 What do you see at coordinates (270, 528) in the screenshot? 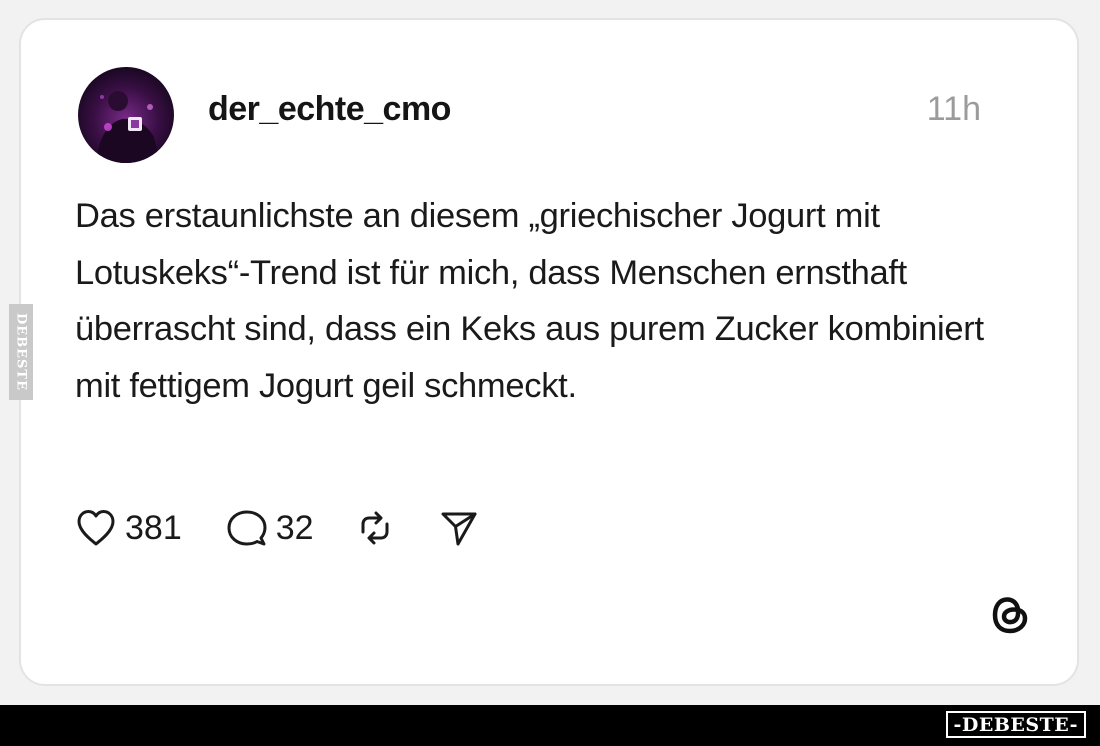
I see `comment-button: 32` at bounding box center [270, 528].